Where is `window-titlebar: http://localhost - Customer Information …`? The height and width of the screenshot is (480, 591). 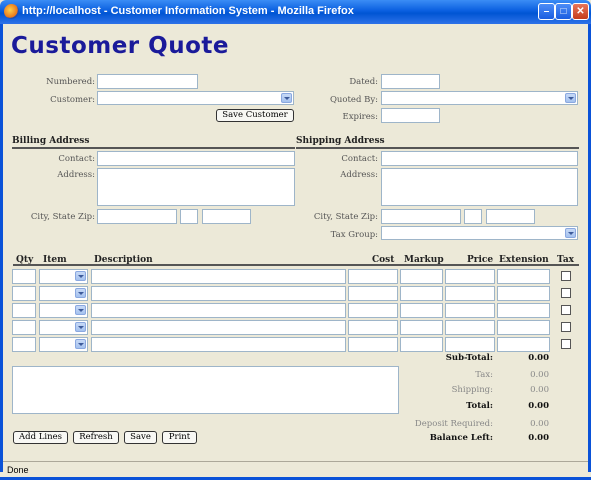 window-titlebar: http://localhost - Customer Information … is located at coordinates (295, 12).